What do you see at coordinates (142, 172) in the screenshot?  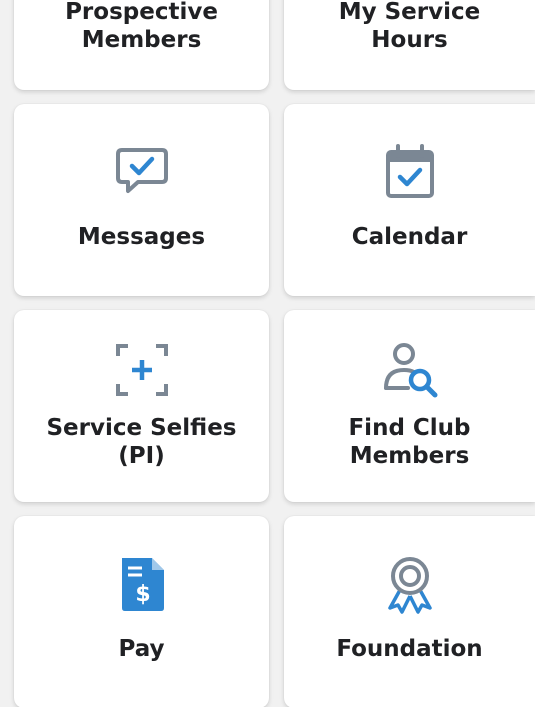 I see `chat-check-icon` at bounding box center [142, 172].